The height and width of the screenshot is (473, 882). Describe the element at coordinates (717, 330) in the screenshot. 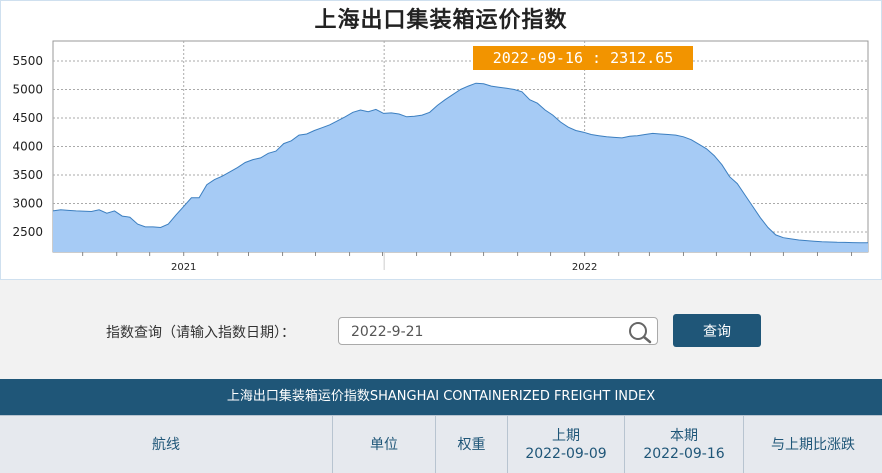

I see `query-button: 查询` at that location.